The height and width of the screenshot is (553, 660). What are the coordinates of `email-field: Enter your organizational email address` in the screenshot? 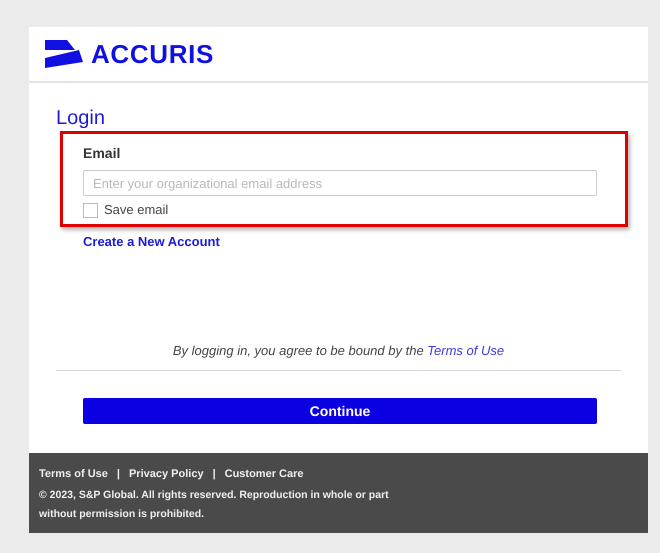 It's located at (340, 183).